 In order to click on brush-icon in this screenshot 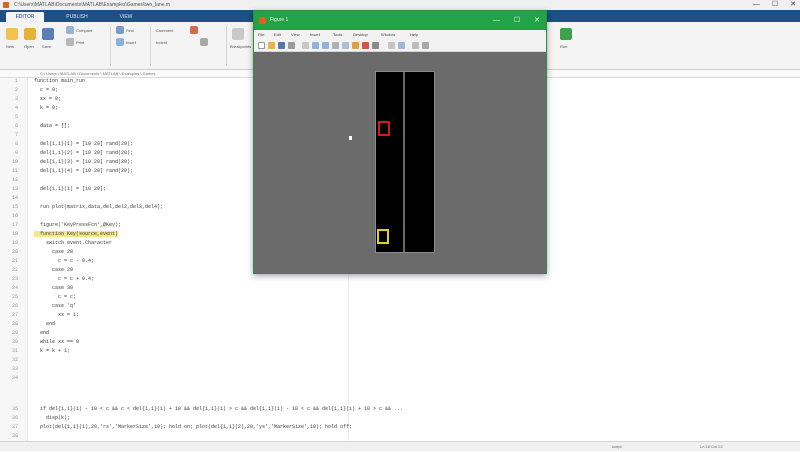, I will do `click(365, 45)`.